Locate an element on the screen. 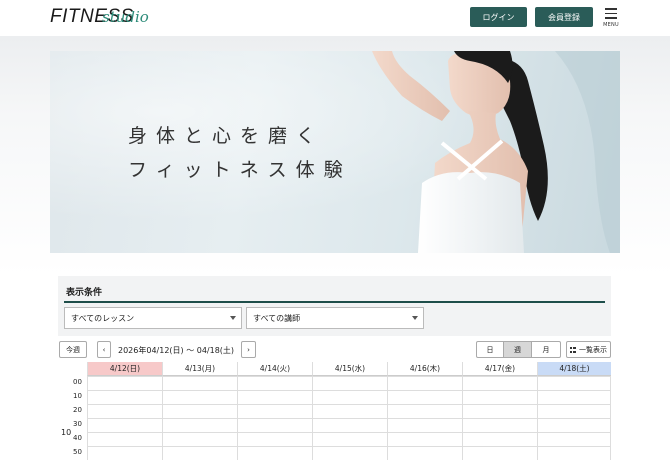 Image resolution: width=670 pixels, height=460 pixels. view-week-button: 週 is located at coordinates (517, 349).